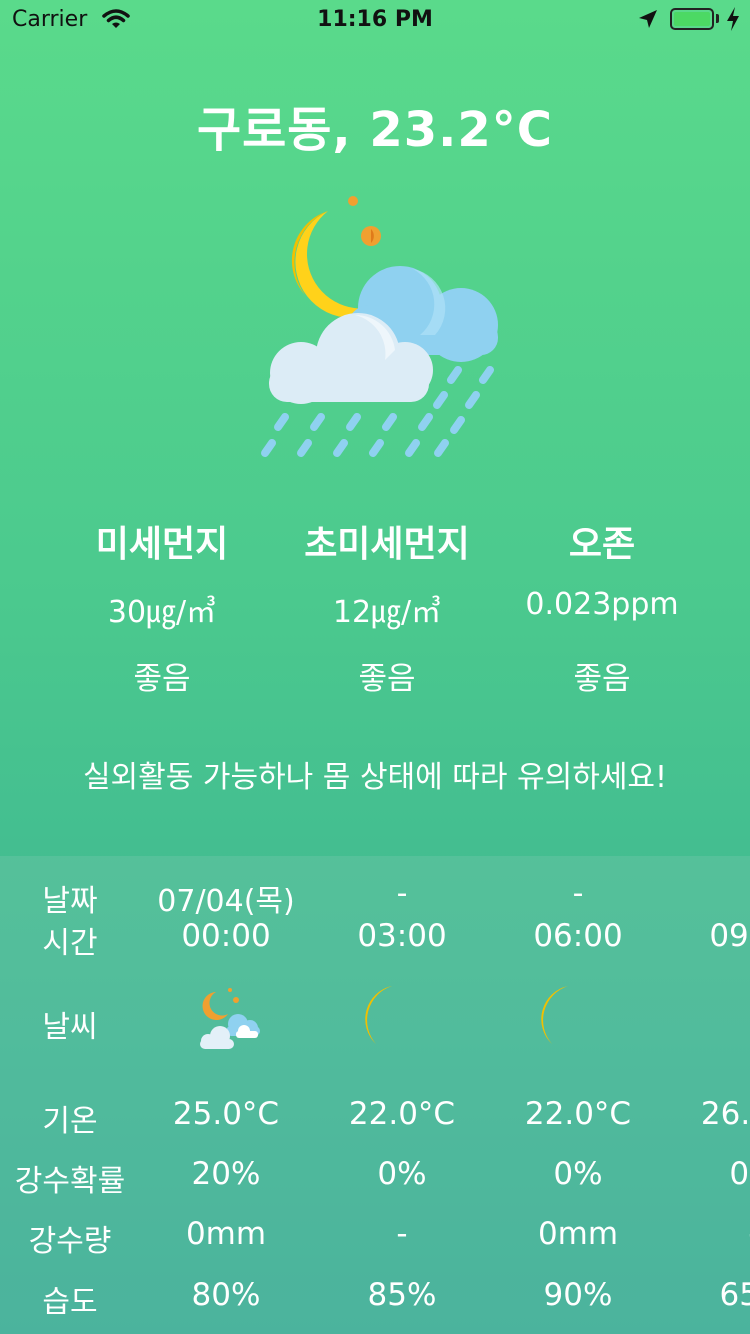 Image resolution: width=750 pixels, height=1334 pixels. Describe the element at coordinates (402, 936) in the screenshot. I see `forecast-time: 03:00` at that location.